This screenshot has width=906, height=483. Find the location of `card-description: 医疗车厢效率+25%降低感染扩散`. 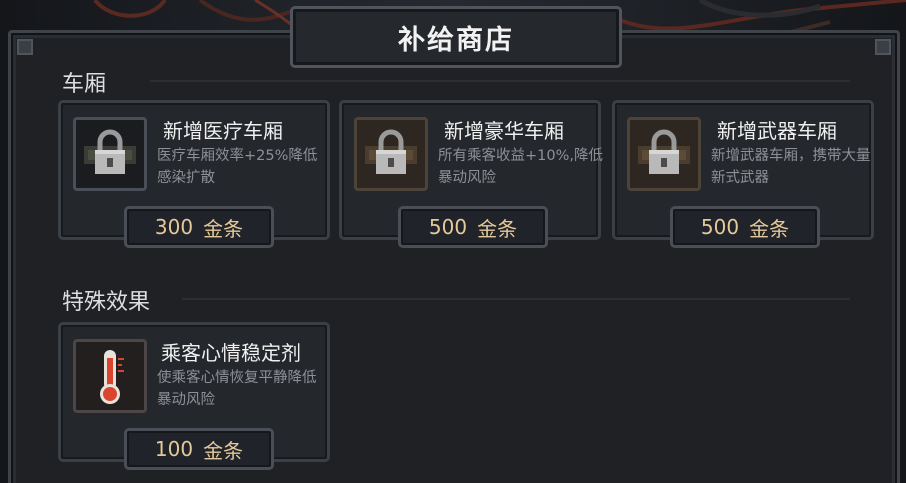

card-description: 医疗车厢效率+25%降低感染扩散 is located at coordinates (237, 167).